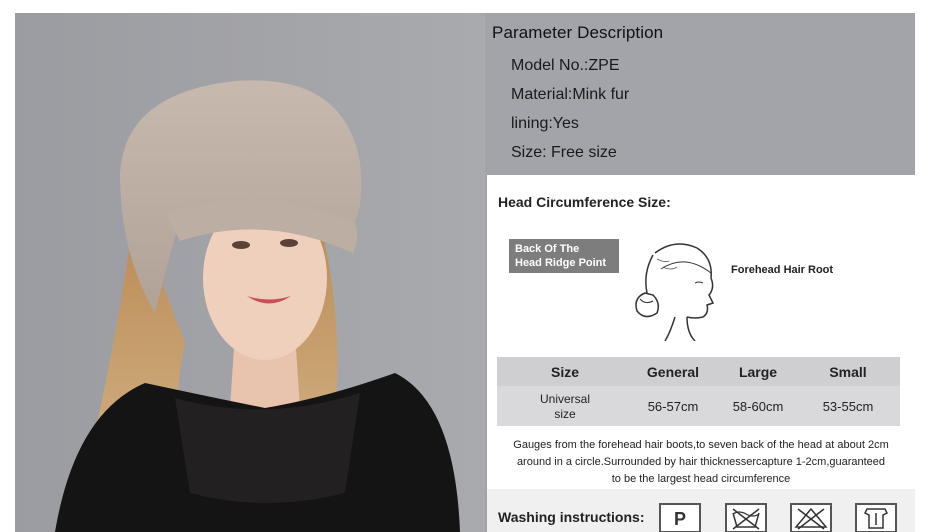 Image resolution: width=930 pixels, height=532 pixels. Describe the element at coordinates (578, 32) in the screenshot. I see `parameter-title: Parameter Description` at that location.